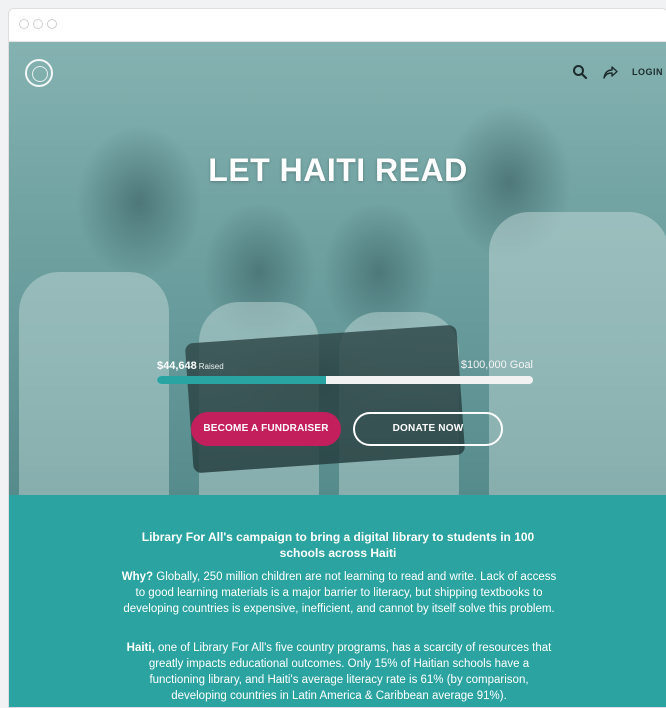 Image resolution: width=666 pixels, height=708 pixels. Describe the element at coordinates (345, 380) in the screenshot. I see `fundraising-progress-bar` at that location.